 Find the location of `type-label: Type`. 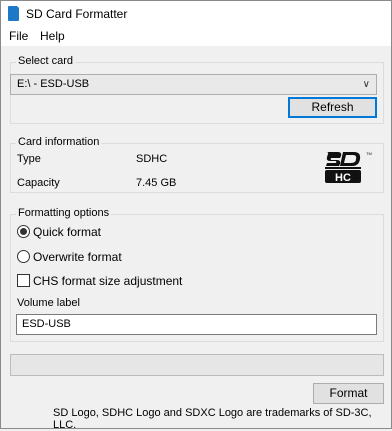

type-label: Type is located at coordinates (29, 159).